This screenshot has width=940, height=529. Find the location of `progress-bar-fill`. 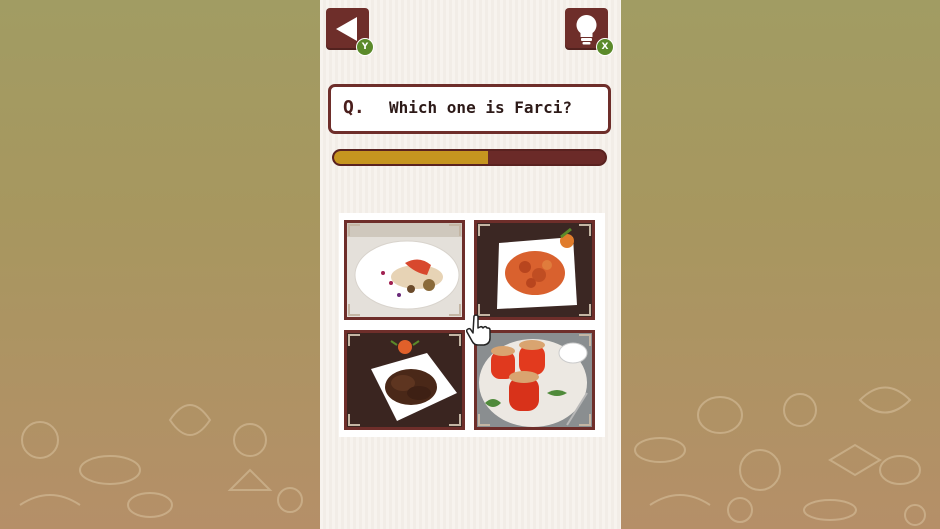

progress-bar-fill is located at coordinates (411, 157).